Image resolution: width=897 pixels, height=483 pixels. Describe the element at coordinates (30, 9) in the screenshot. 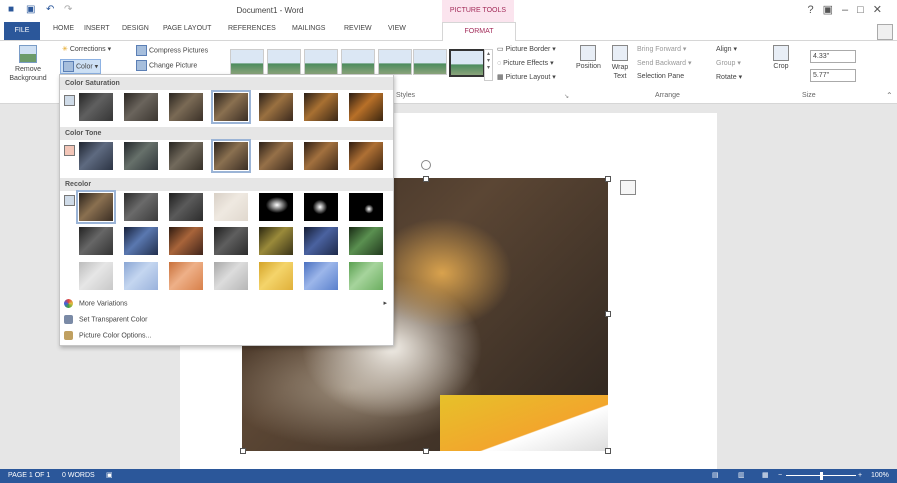

I see `save-icon: ▣` at that location.